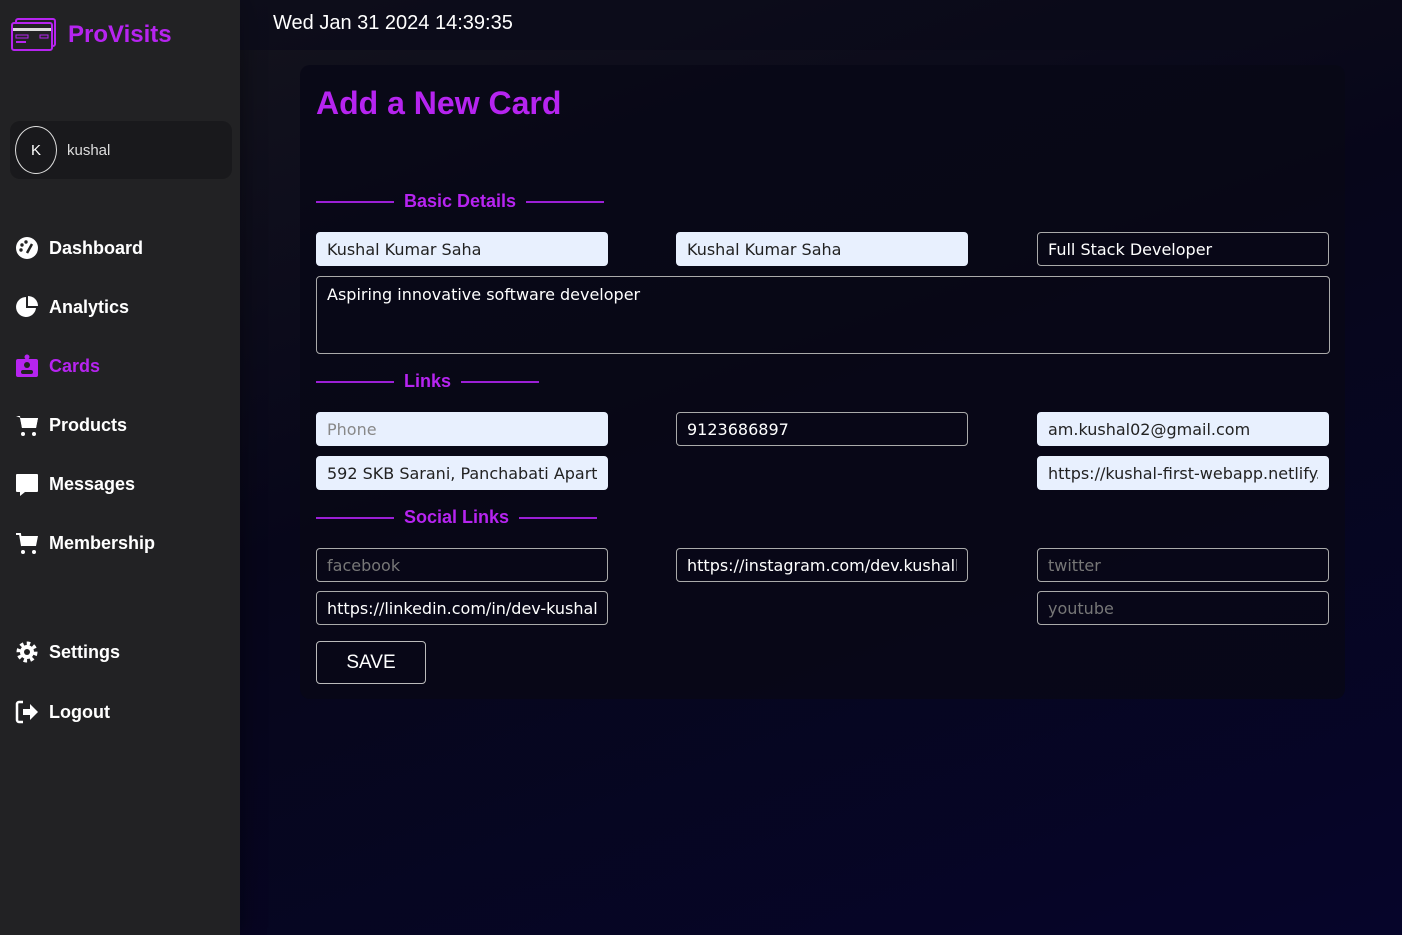 The width and height of the screenshot is (1402, 935). What do you see at coordinates (1183, 429) in the screenshot?
I see `email-input` at bounding box center [1183, 429].